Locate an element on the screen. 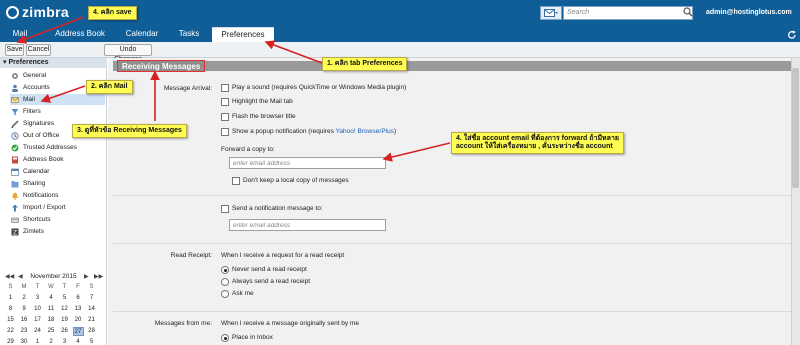 The image size is (800, 345). sidebar-header: ▾ Preferences is located at coordinates (53, 63).